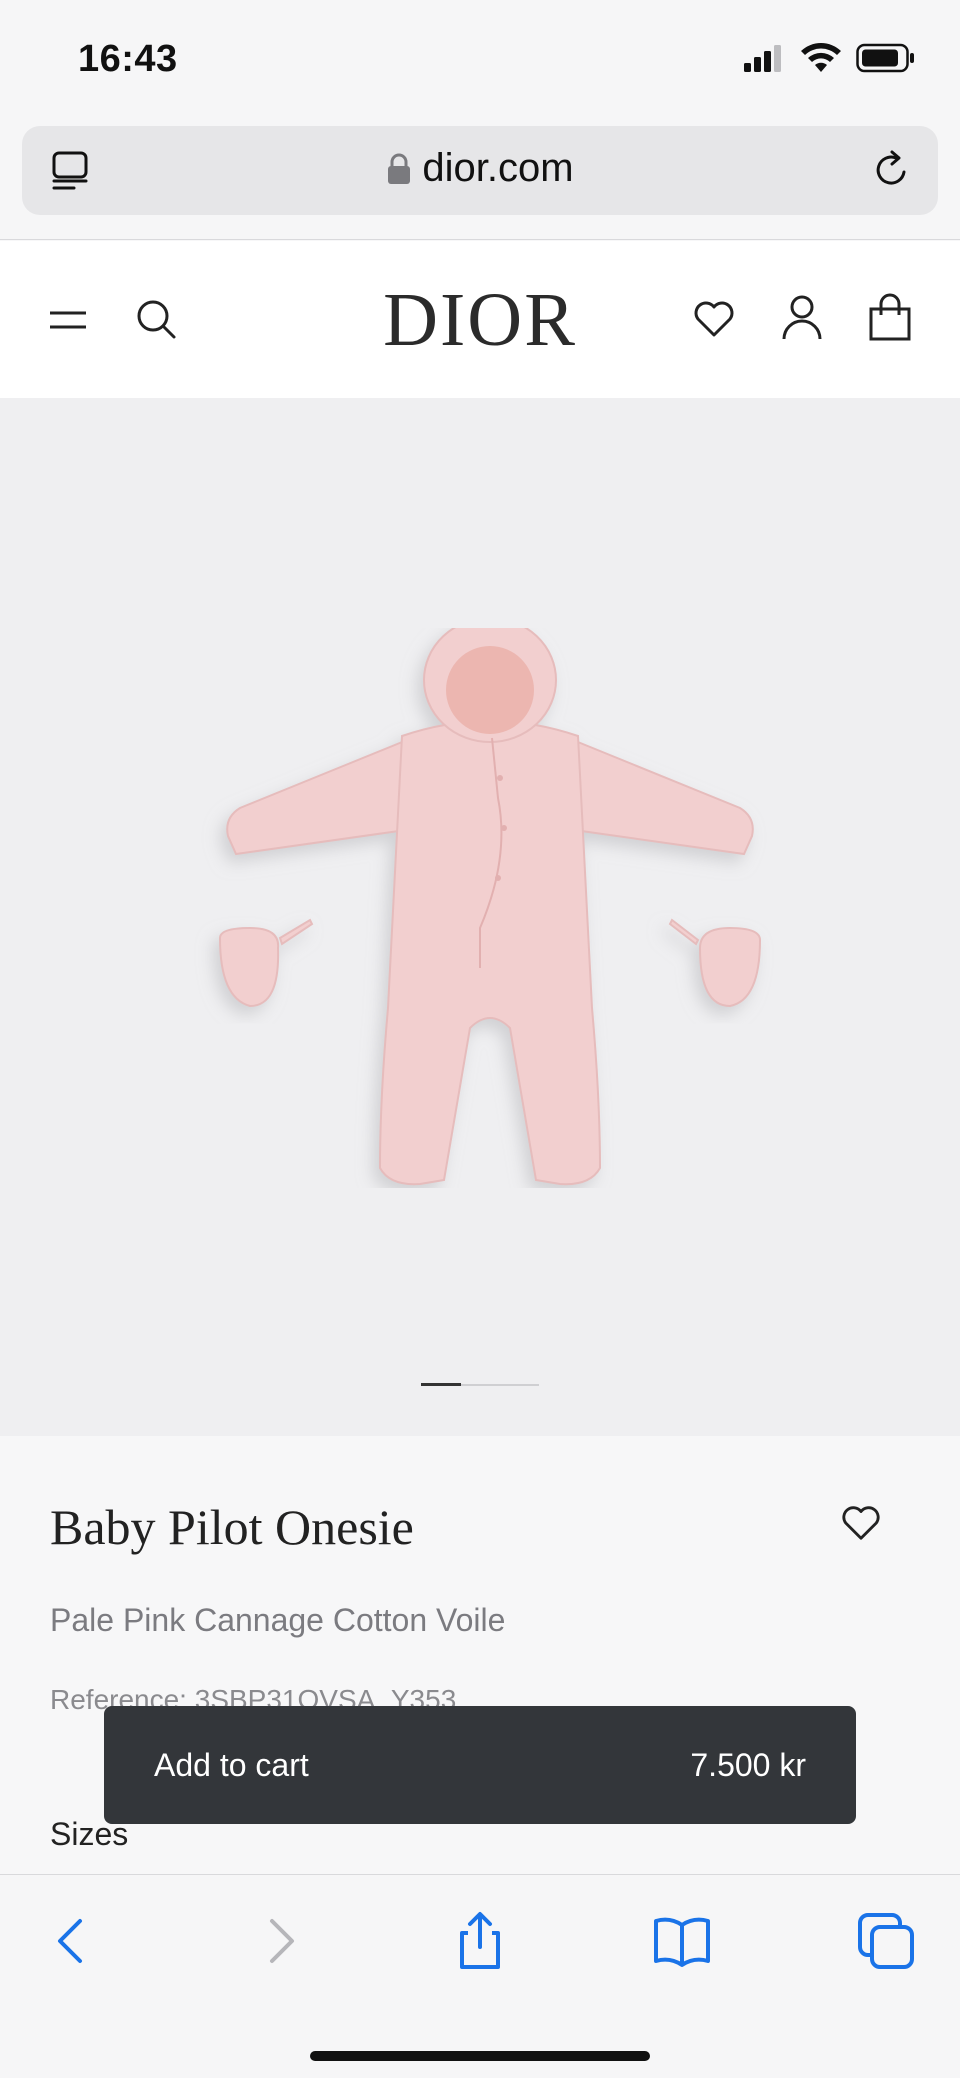  I want to click on add-to-cart-button: Add to cart 7.500 kr, so click(480, 1765).